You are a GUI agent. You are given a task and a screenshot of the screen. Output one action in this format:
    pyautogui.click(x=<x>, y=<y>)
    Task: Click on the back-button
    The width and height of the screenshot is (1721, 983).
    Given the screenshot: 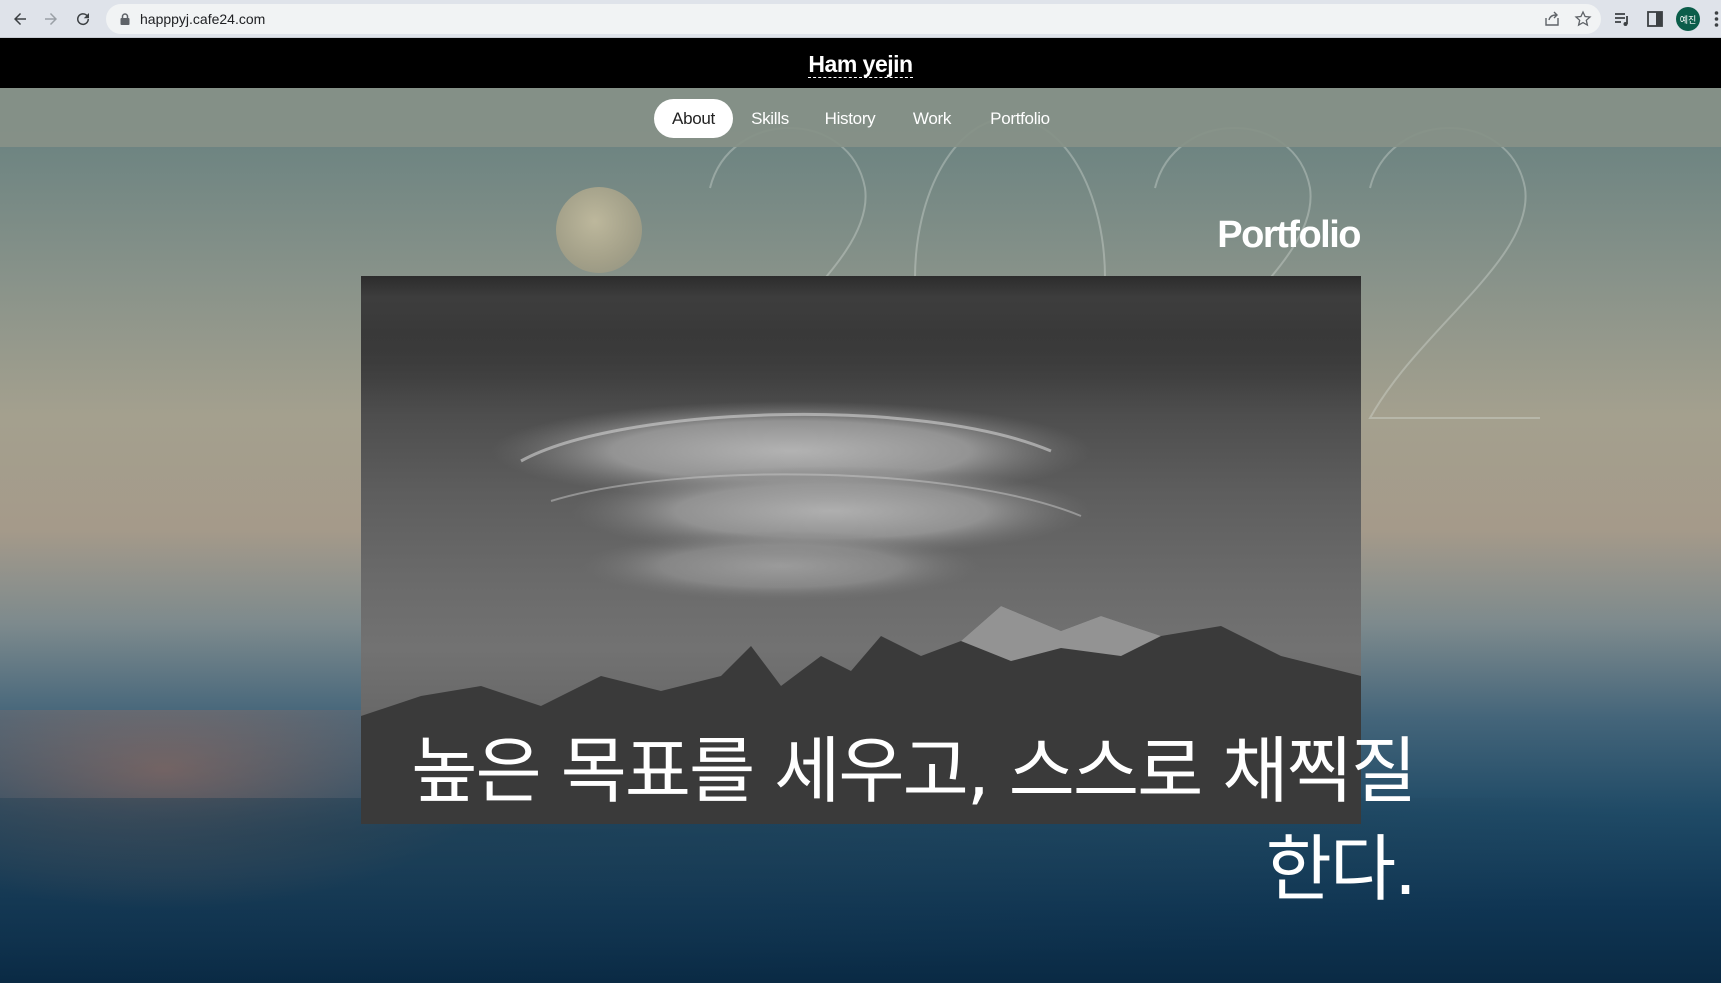 What is the action you would take?
    pyautogui.click(x=20, y=19)
    